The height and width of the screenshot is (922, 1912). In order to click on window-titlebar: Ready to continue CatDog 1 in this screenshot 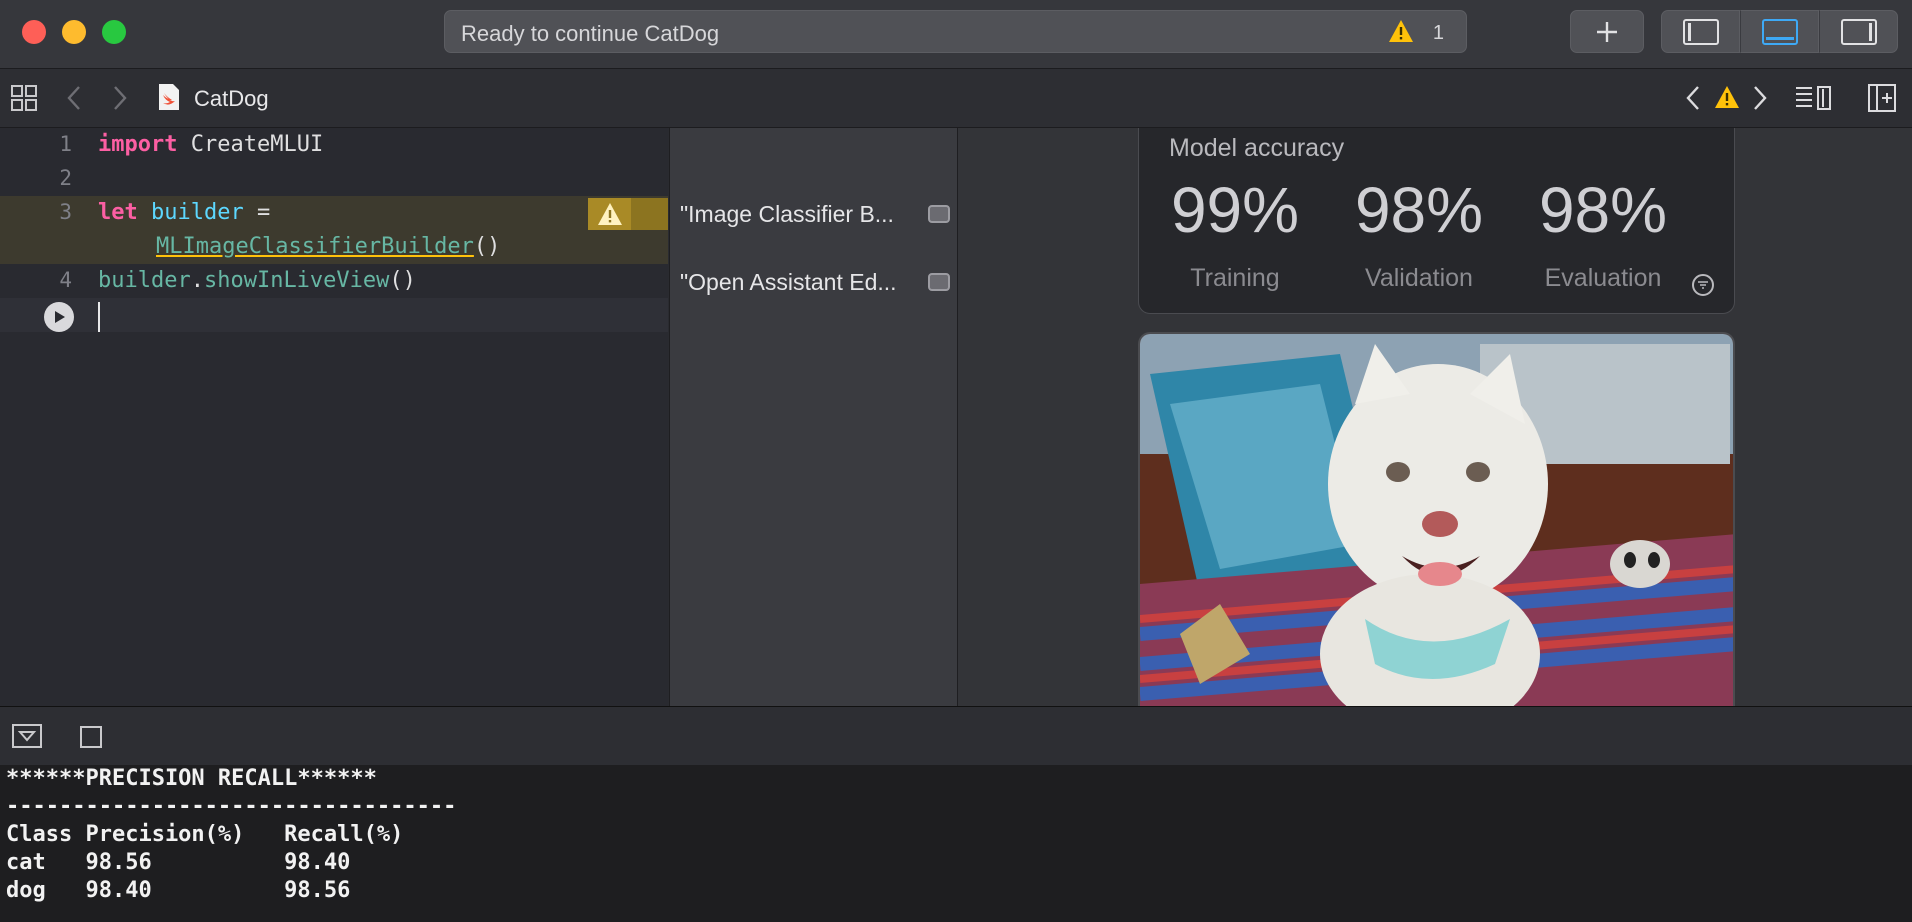, I will do `click(956, 34)`.